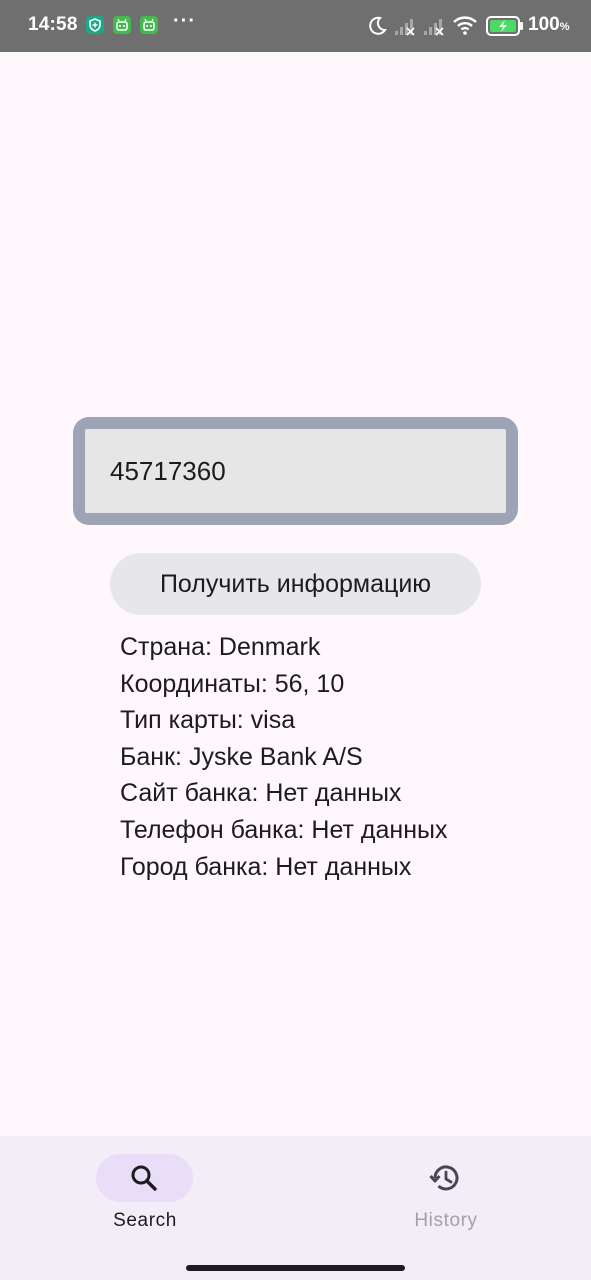 The image size is (591, 1280). What do you see at coordinates (95, 25) in the screenshot?
I see `shield-notification-icon` at bounding box center [95, 25].